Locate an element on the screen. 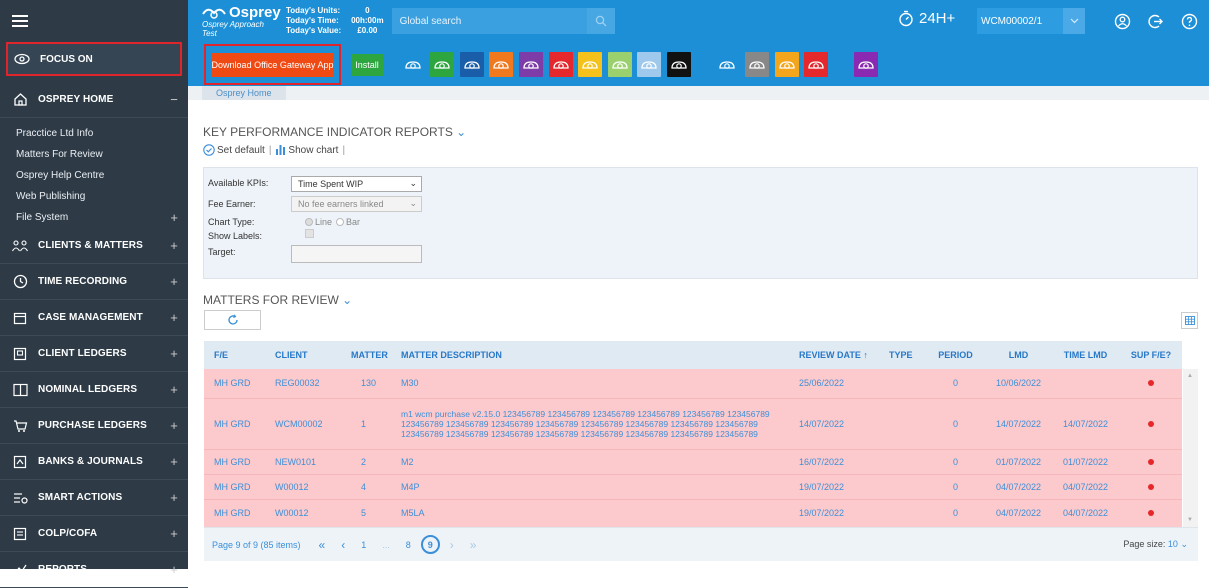 This screenshot has width=1209, height=588. sidebar-section-colp-cofa: COLP/COFA + is located at coordinates (94, 534).